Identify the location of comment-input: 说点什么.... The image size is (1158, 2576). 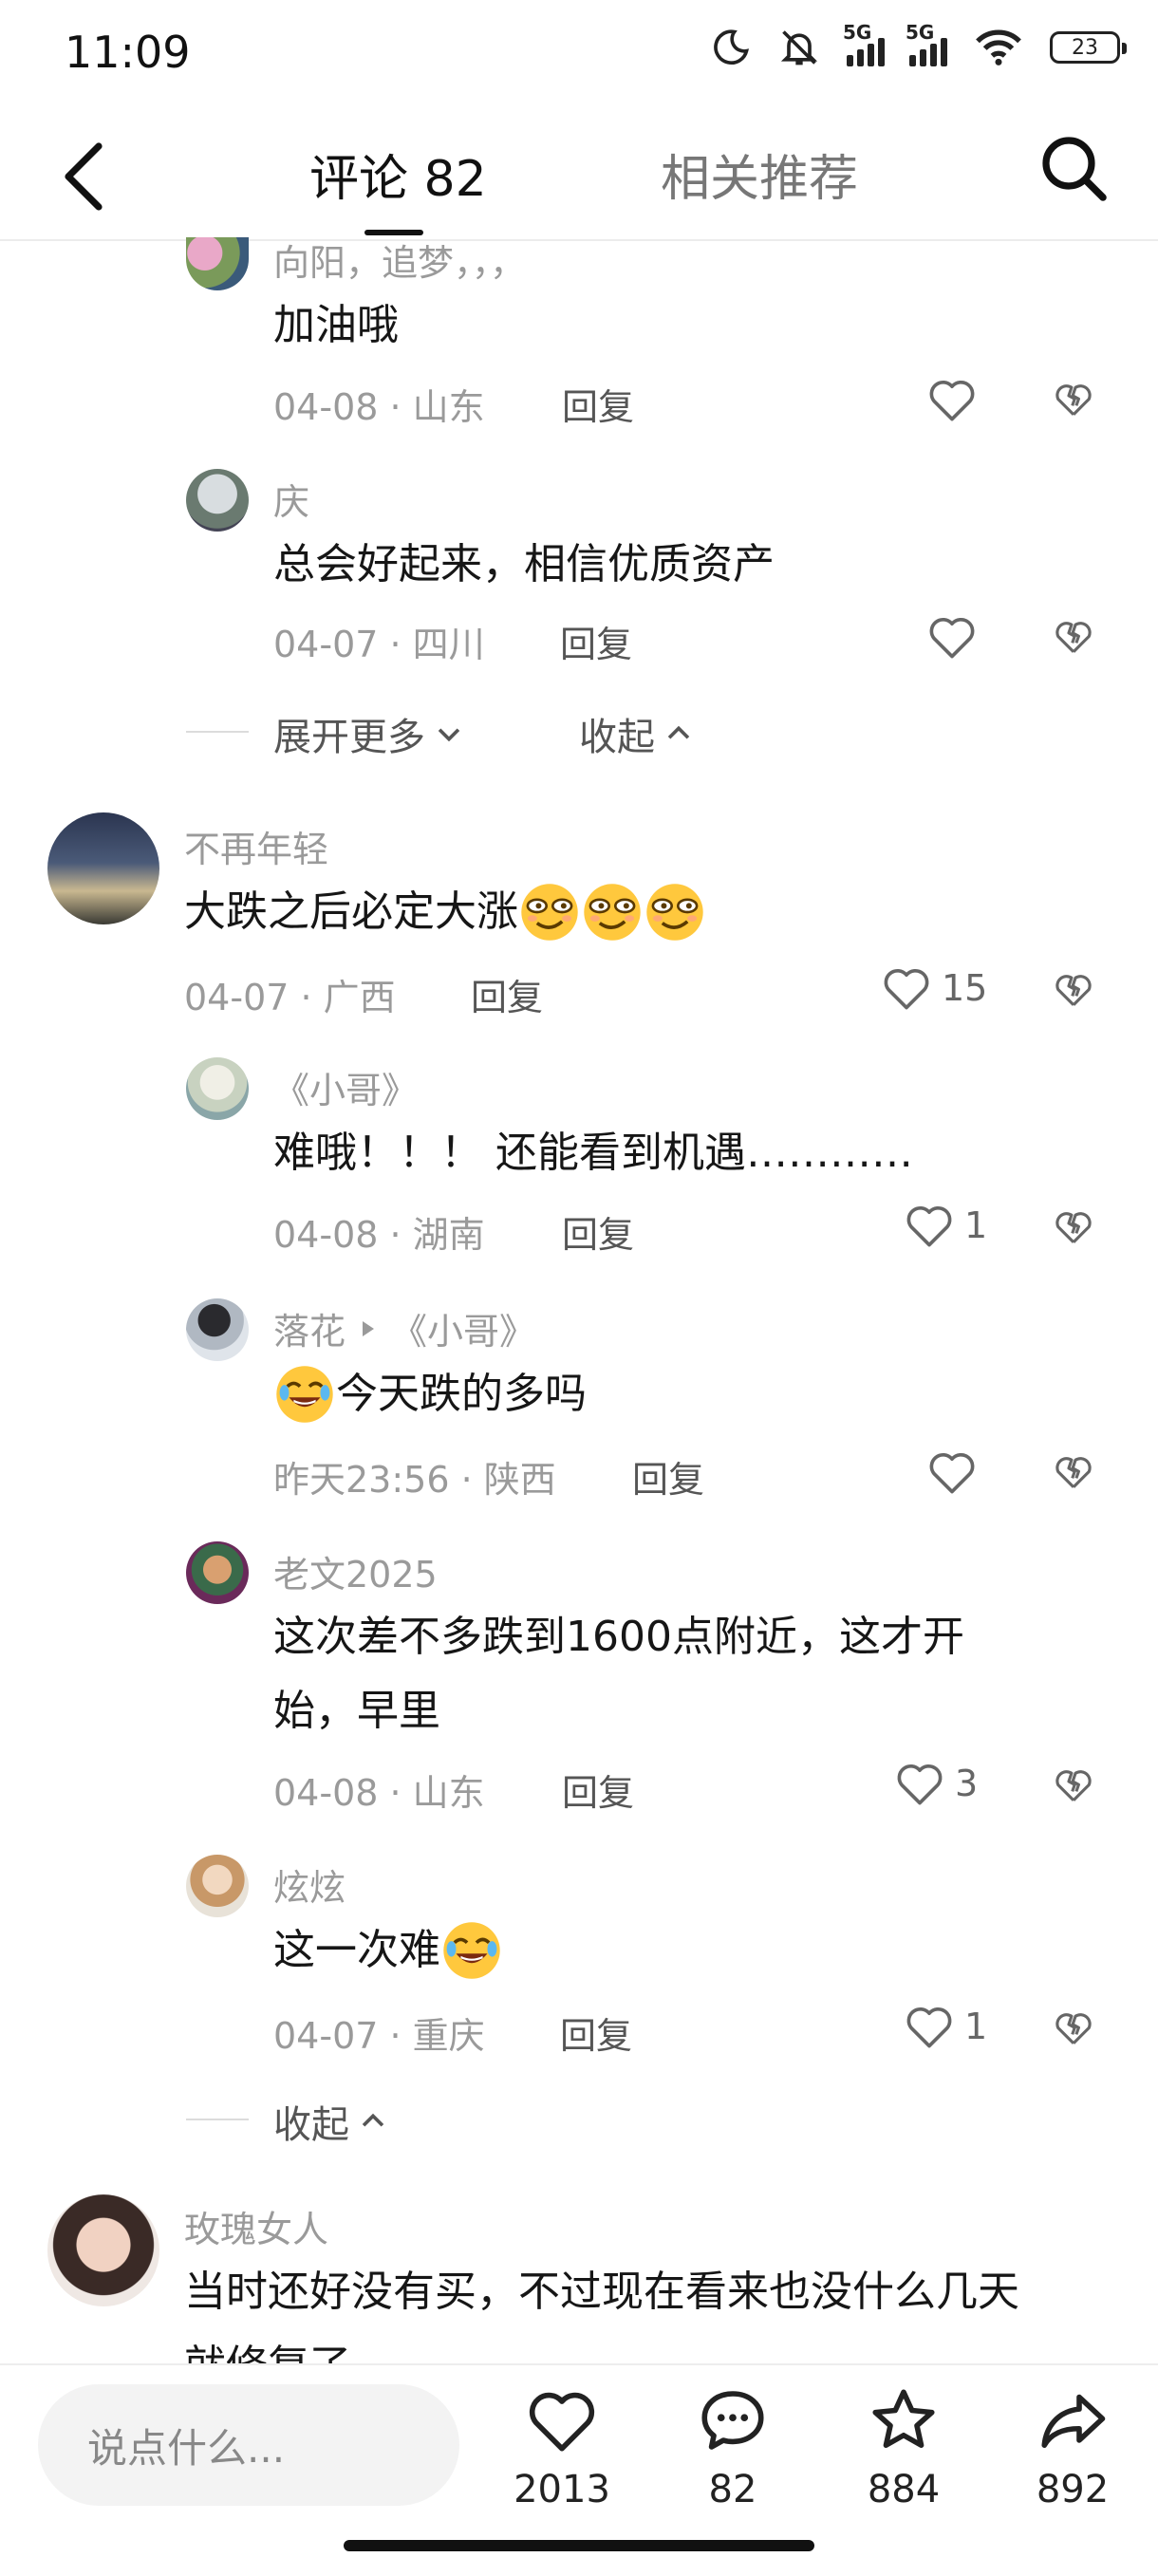
(248, 2445).